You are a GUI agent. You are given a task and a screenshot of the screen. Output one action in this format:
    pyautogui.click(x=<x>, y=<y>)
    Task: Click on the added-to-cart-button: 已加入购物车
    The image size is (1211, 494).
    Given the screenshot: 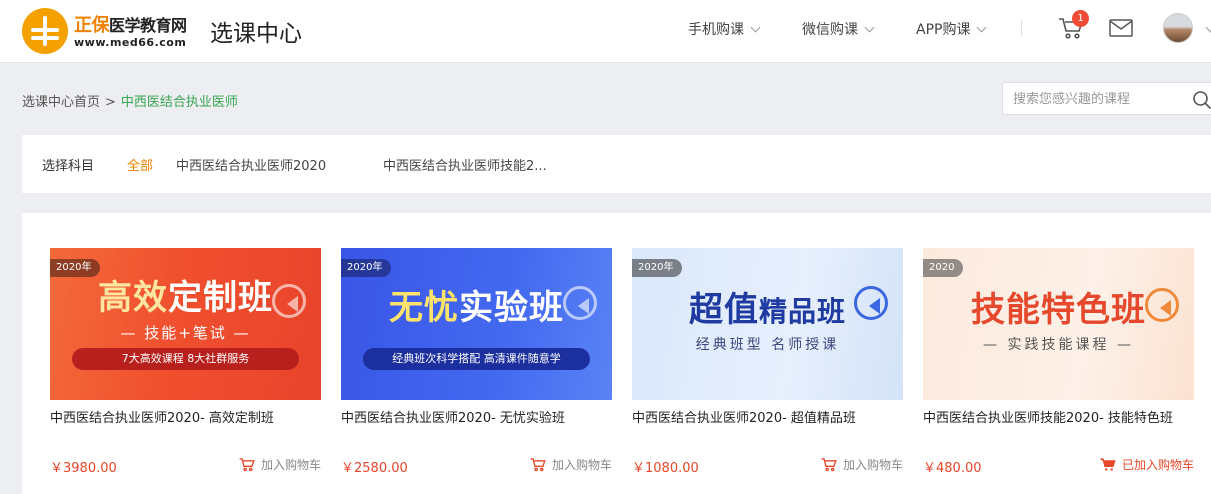 What is the action you would take?
    pyautogui.click(x=1147, y=464)
    